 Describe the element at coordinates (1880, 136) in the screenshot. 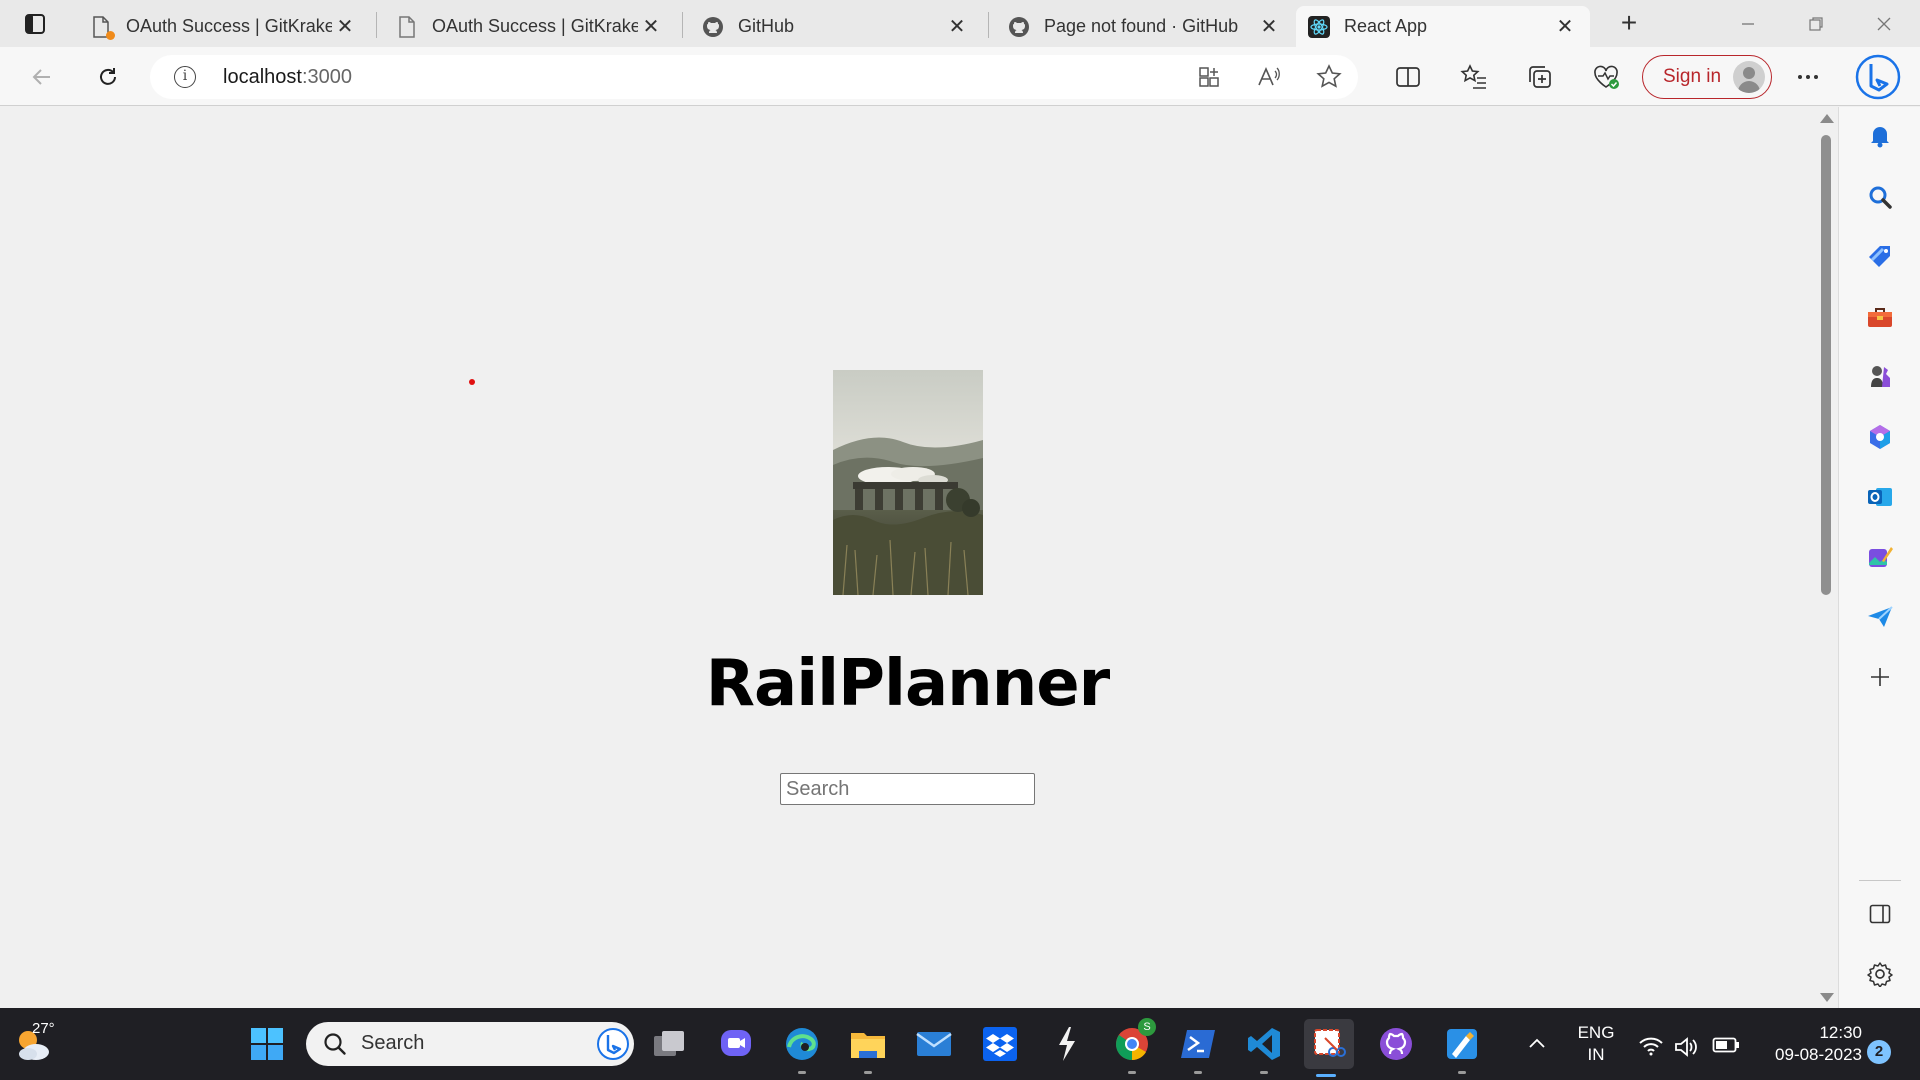

I see `sidebar-notifications` at that location.